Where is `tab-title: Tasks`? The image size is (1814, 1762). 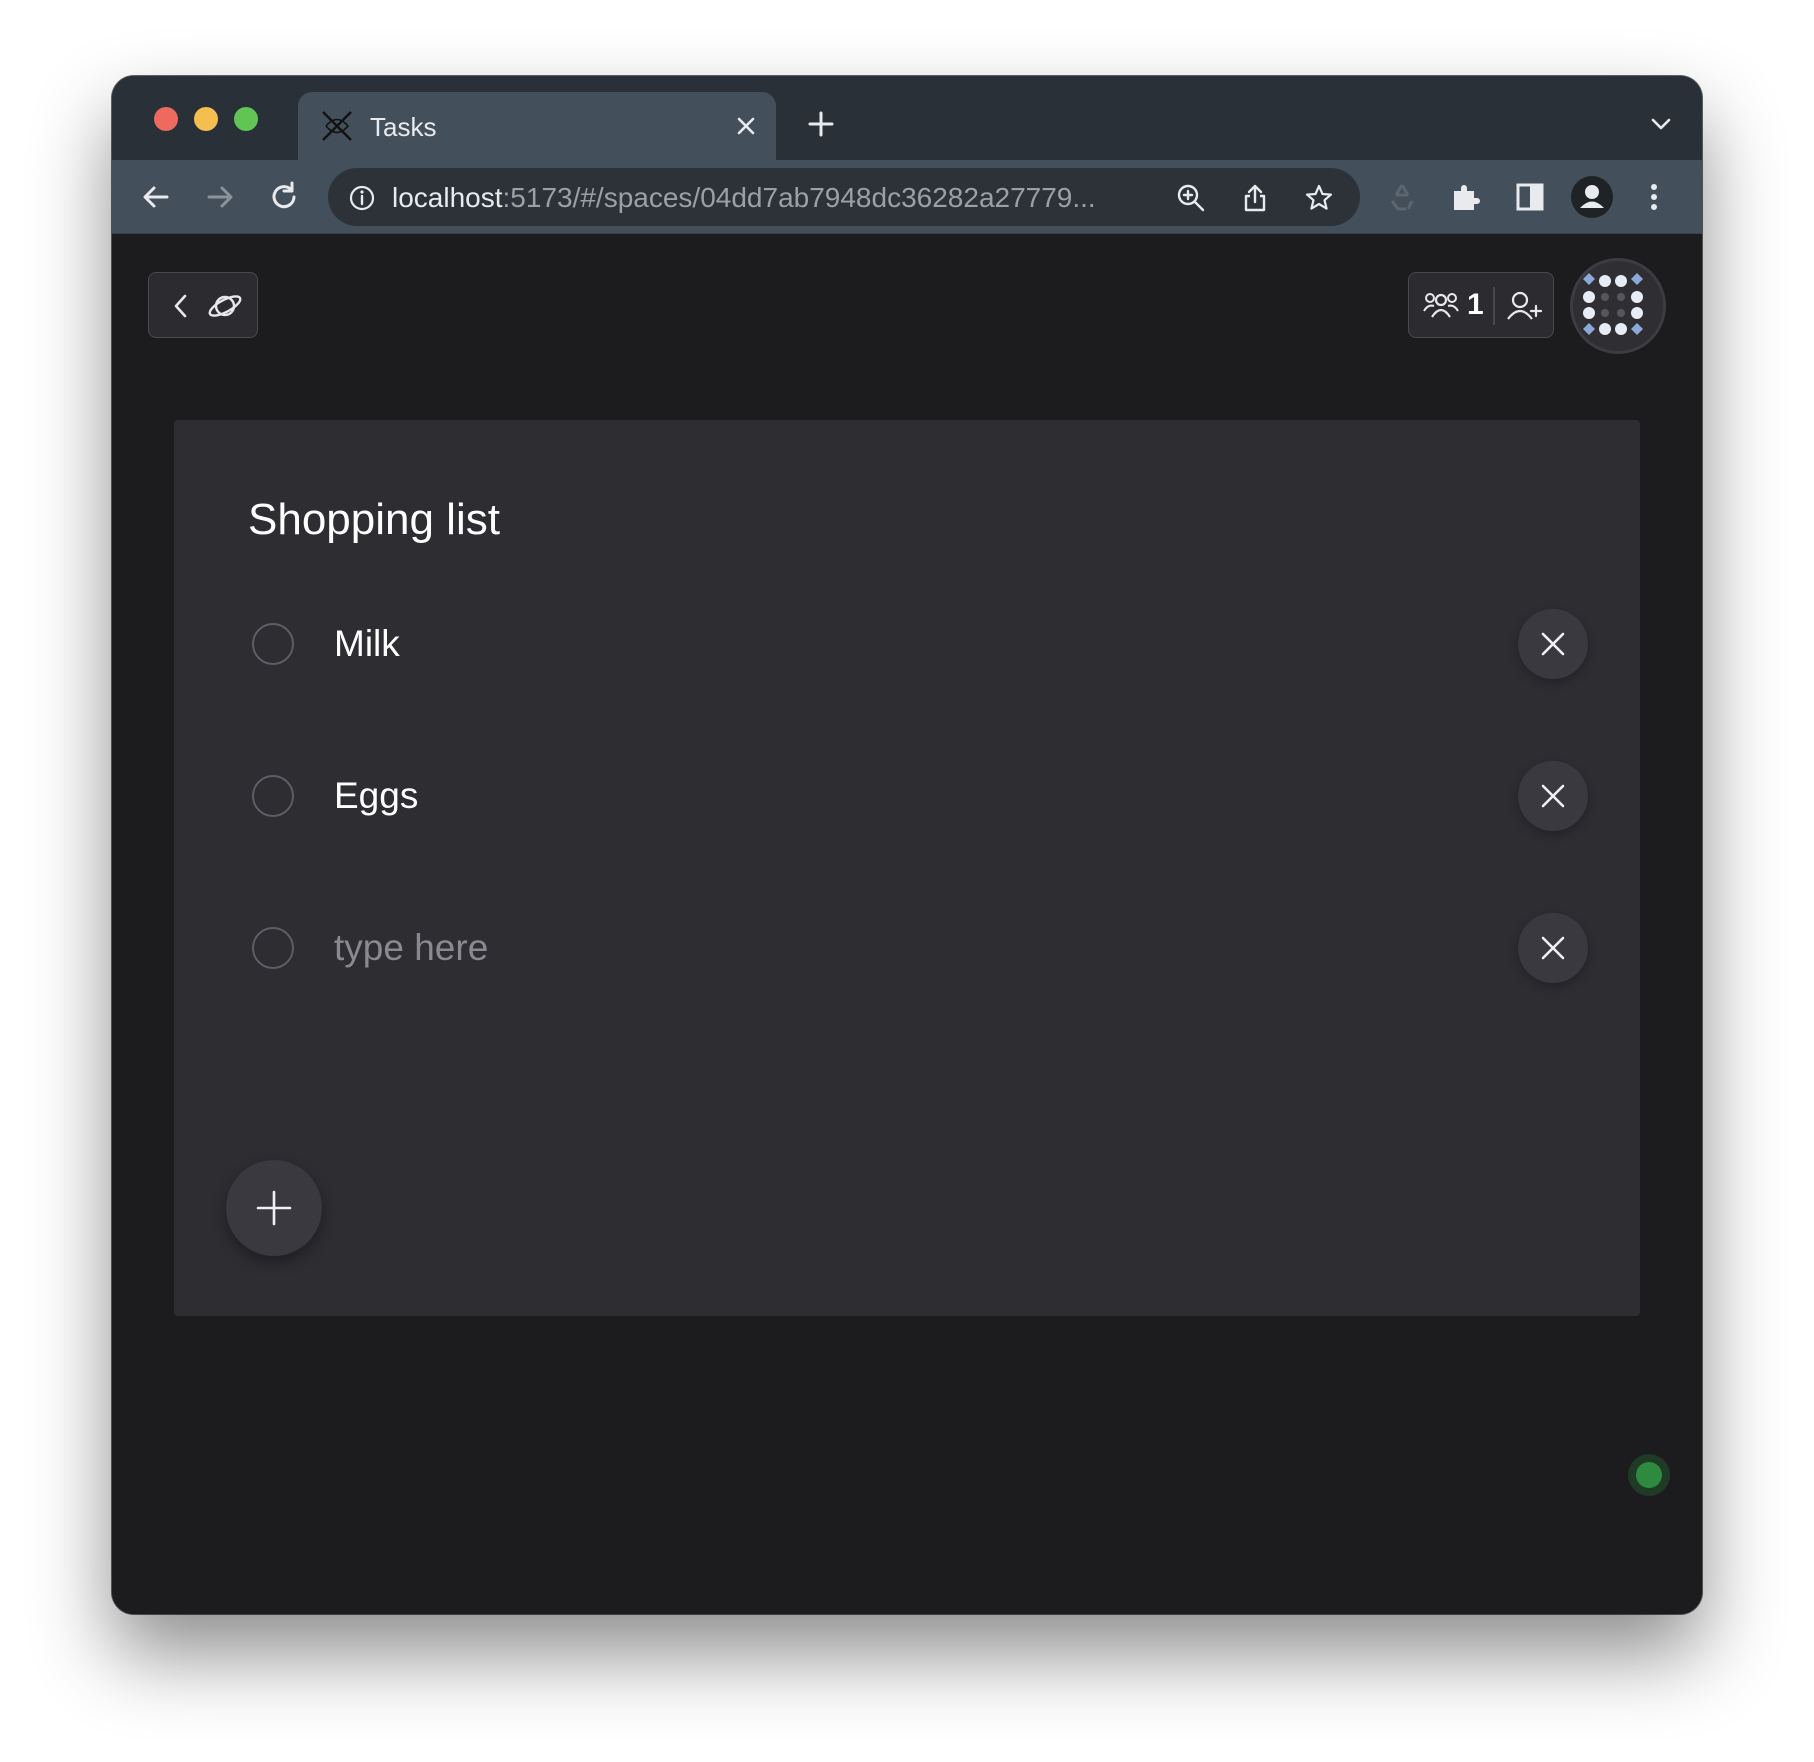
tab-title: Tasks is located at coordinates (403, 127).